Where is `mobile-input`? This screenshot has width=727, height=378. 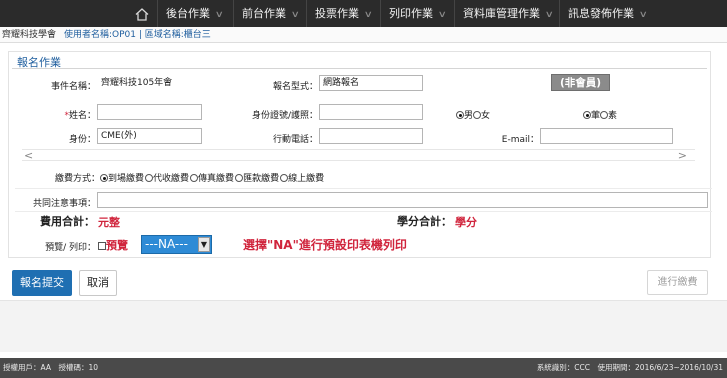 mobile-input is located at coordinates (371, 136).